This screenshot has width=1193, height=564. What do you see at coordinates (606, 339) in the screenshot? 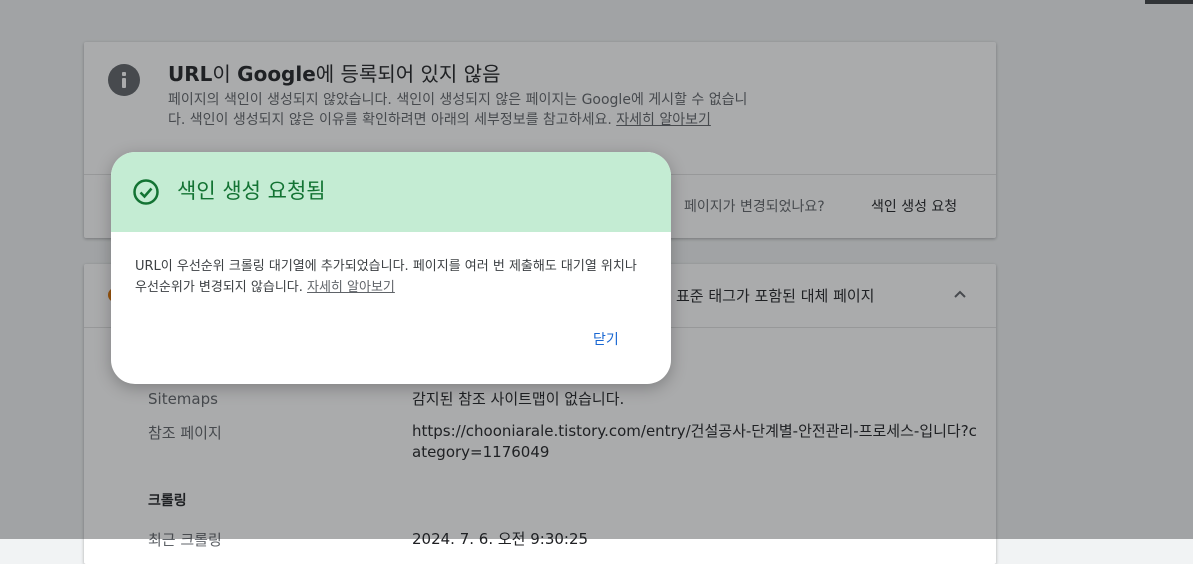
I see `close-button: 닫기` at bounding box center [606, 339].